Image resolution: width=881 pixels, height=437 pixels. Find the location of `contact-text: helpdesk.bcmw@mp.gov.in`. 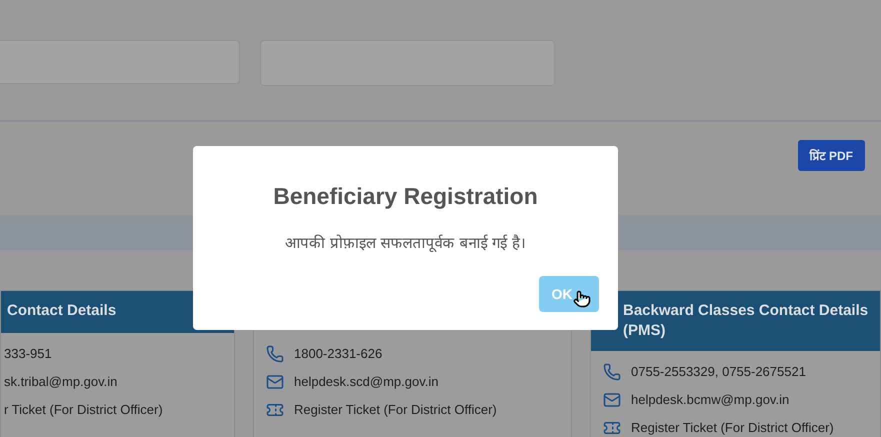

contact-text: helpdesk.bcmw@mp.gov.in is located at coordinates (710, 400).